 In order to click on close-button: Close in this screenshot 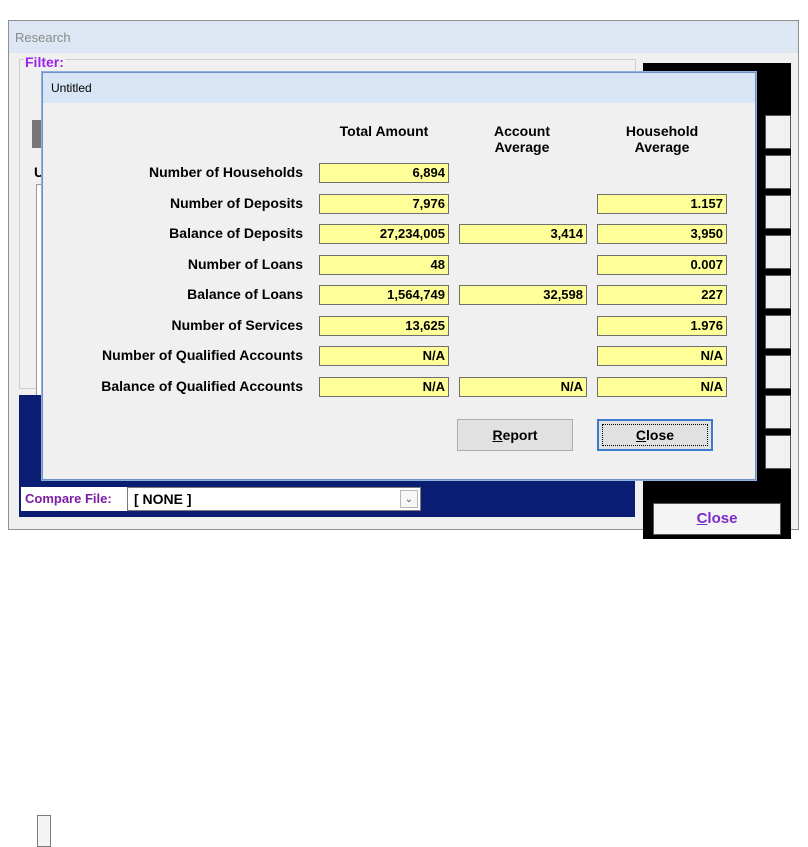, I will do `click(655, 435)`.